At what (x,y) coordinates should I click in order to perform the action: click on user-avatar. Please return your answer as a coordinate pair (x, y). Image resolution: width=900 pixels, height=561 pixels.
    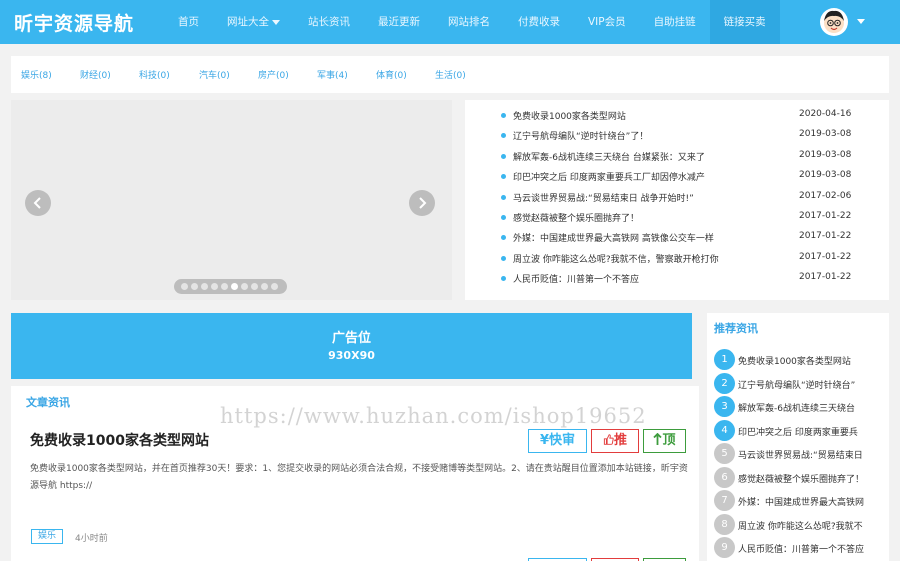
    Looking at the image, I should click on (834, 22).